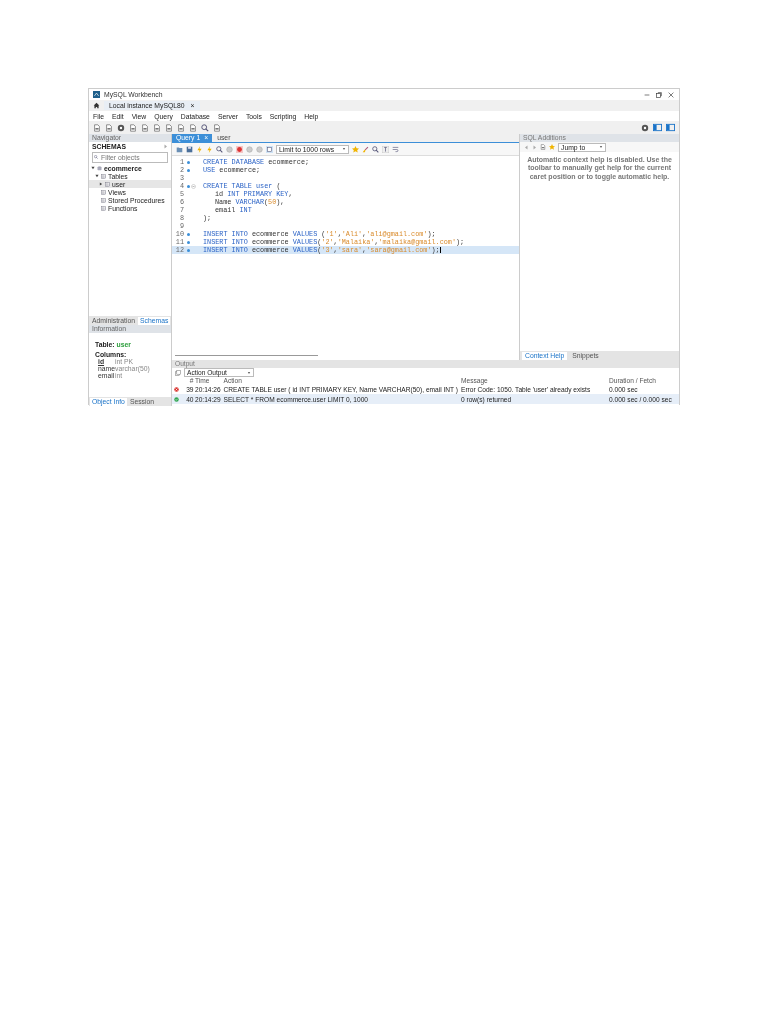 This screenshot has height=1024, width=768. Describe the element at coordinates (176, 399) in the screenshot. I see `success-icon` at that location.